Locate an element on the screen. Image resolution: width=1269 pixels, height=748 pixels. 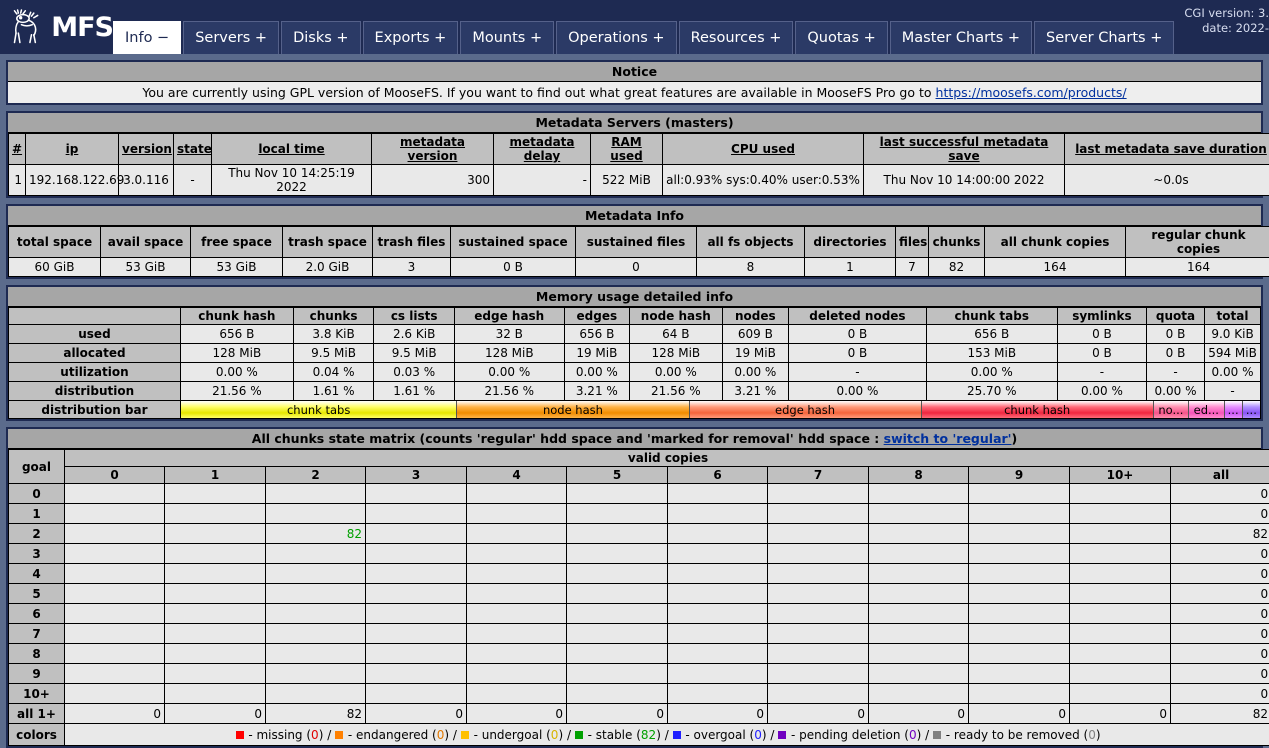
legend-label: - pending deletion ( is located at coordinates (848, 735).